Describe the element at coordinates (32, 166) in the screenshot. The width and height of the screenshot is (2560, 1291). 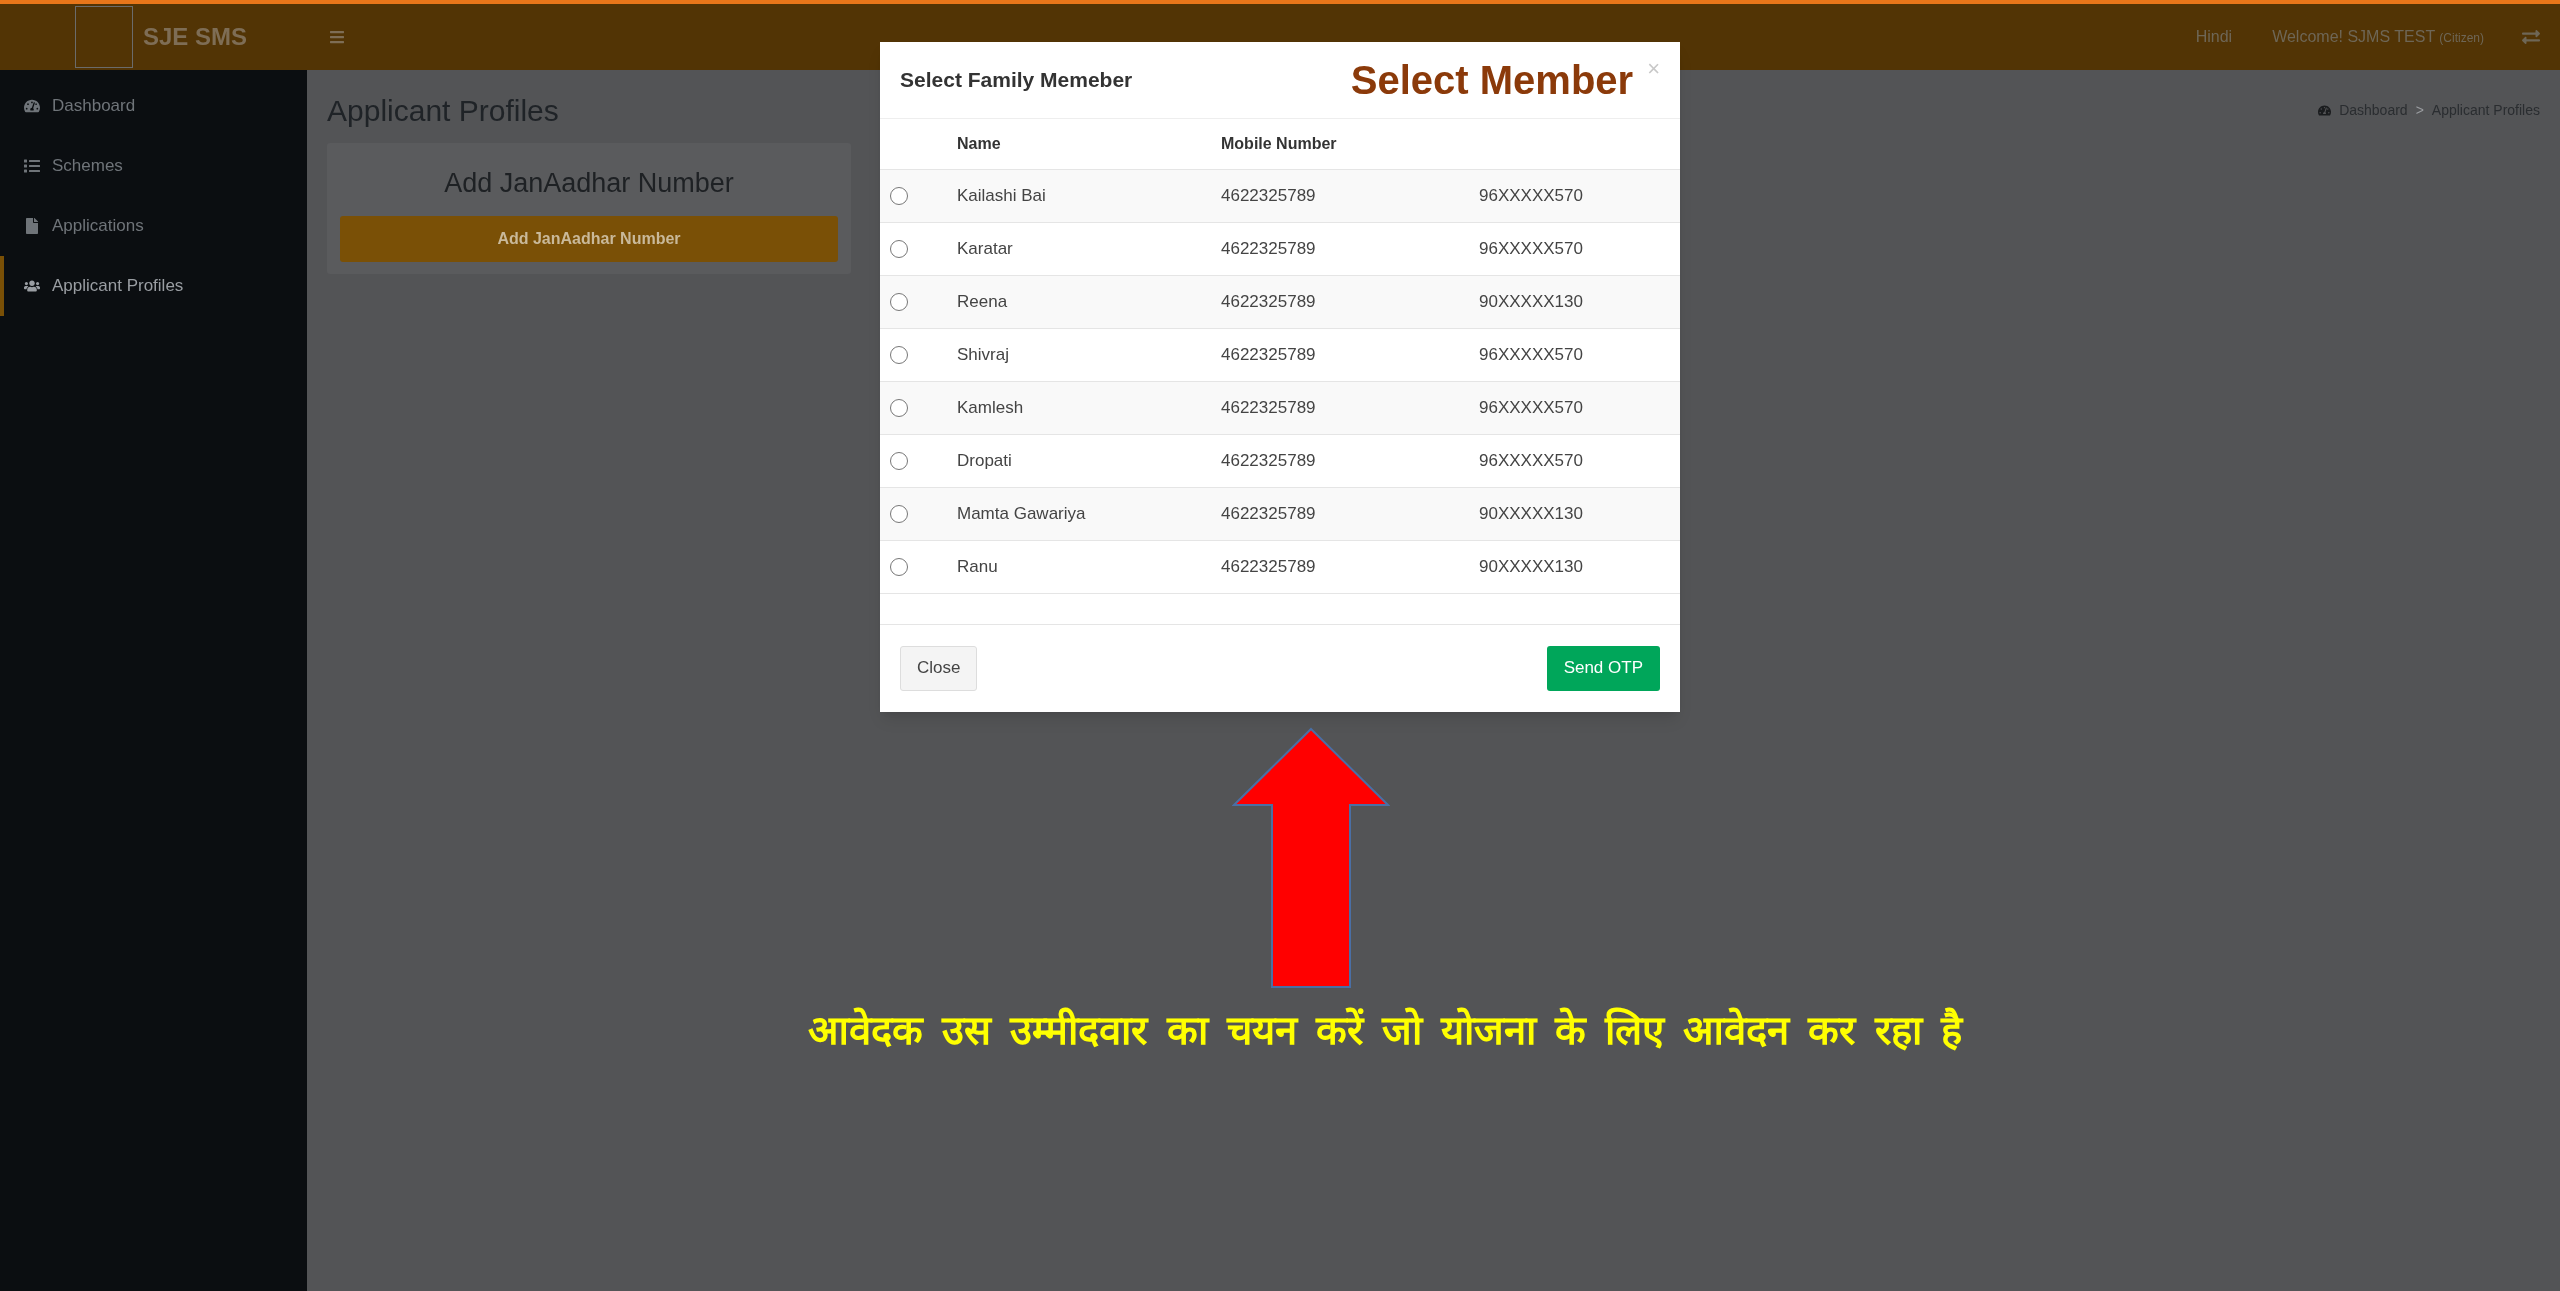
I see `list-icon` at that location.